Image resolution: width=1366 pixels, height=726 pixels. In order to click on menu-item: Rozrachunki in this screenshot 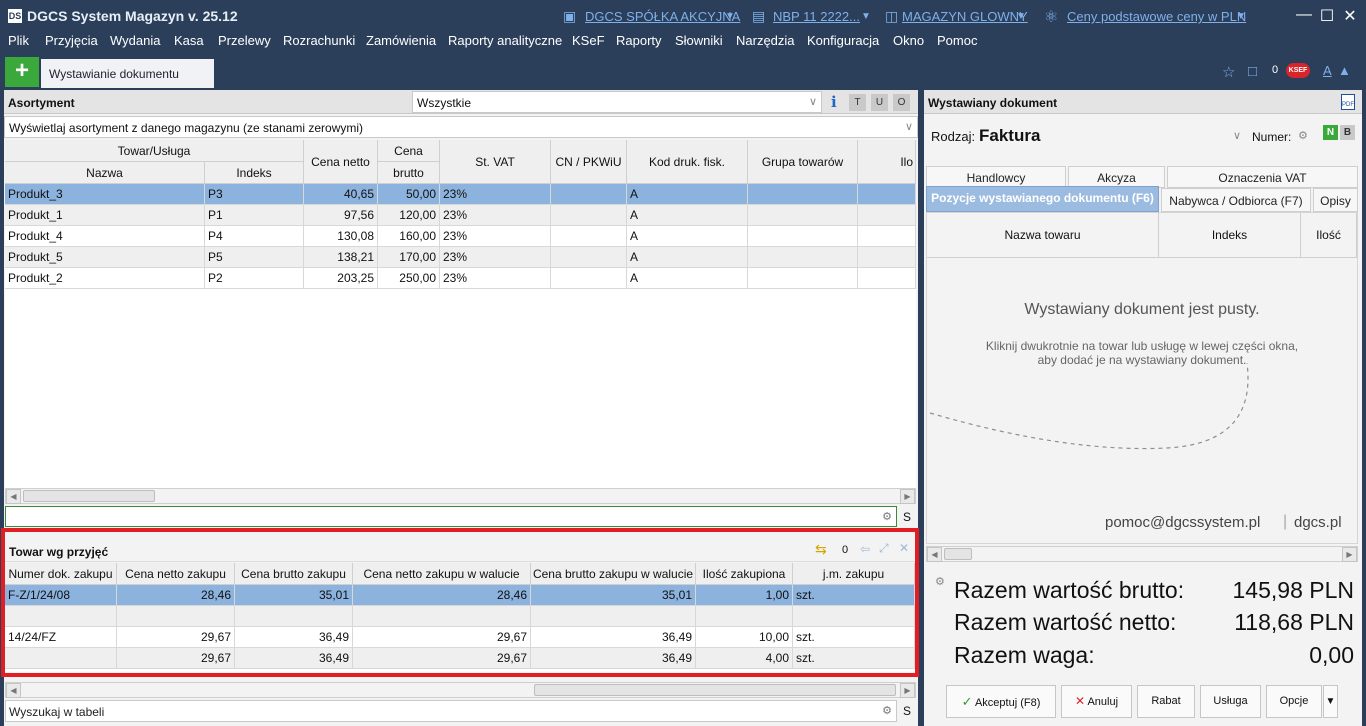, I will do `click(319, 40)`.